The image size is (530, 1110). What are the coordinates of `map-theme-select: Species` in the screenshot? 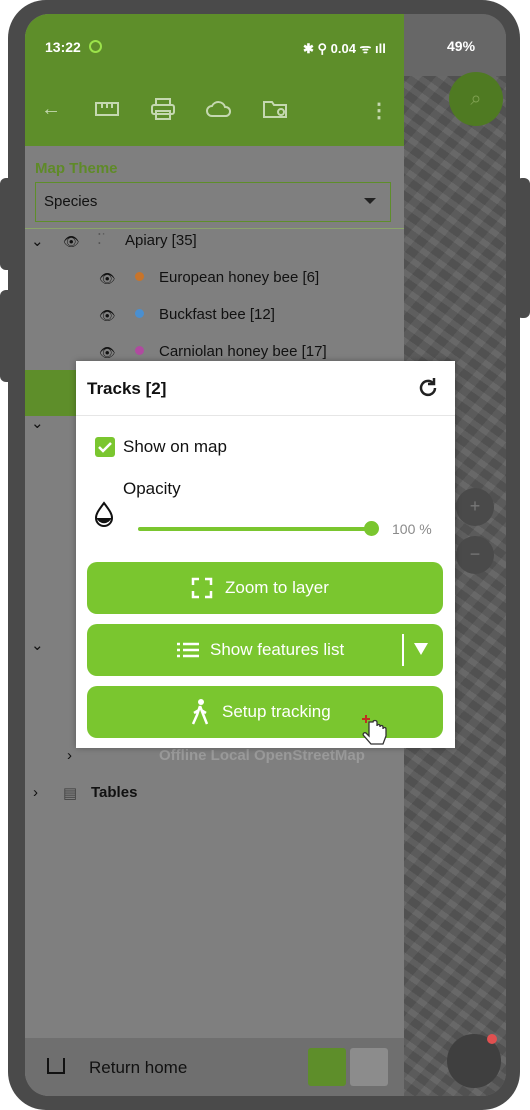 It's located at (213, 202).